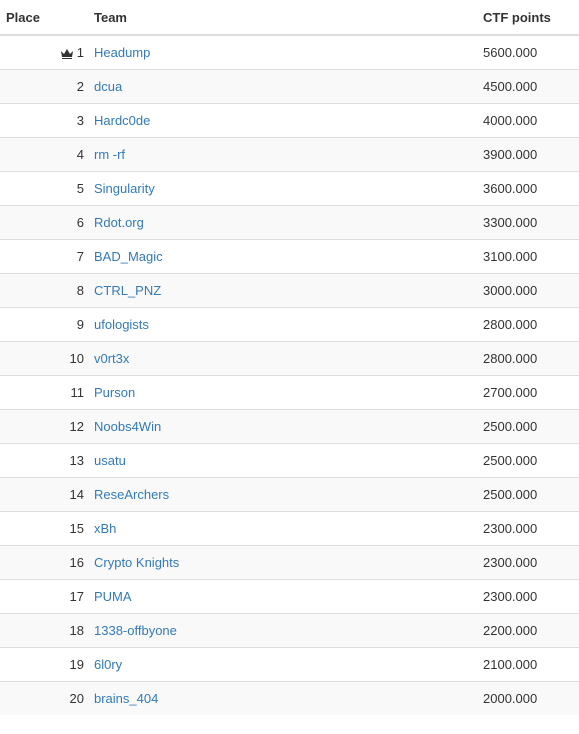  Describe the element at coordinates (288, 527) in the screenshot. I see `team-cell: xBh` at that location.